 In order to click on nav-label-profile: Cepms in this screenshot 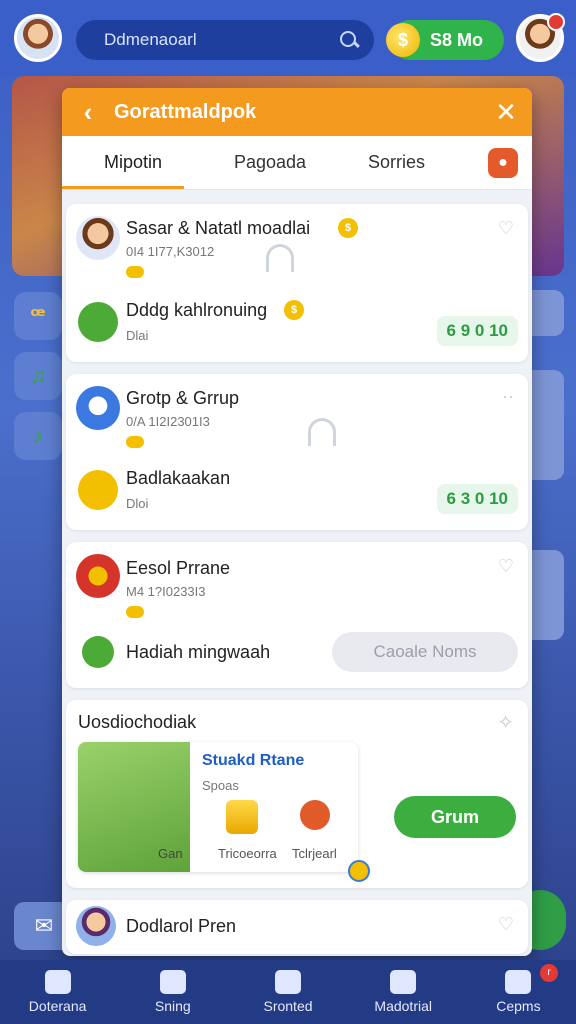, I will do `click(518, 1006)`.